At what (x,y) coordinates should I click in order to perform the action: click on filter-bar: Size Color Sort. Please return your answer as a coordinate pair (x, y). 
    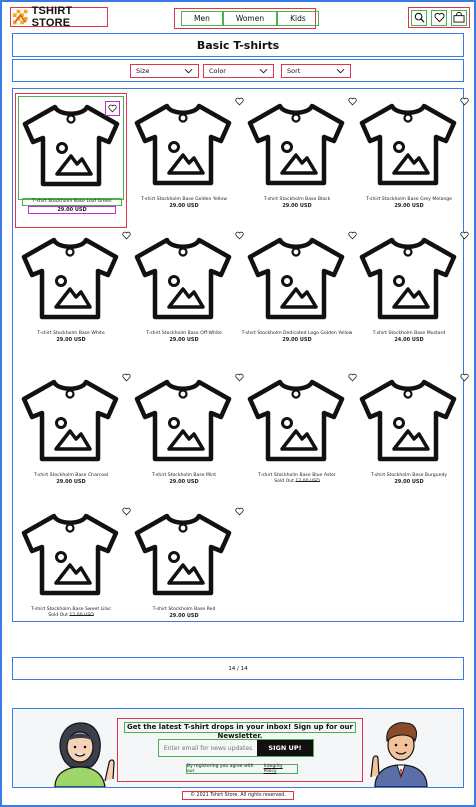
    Looking at the image, I should click on (238, 70).